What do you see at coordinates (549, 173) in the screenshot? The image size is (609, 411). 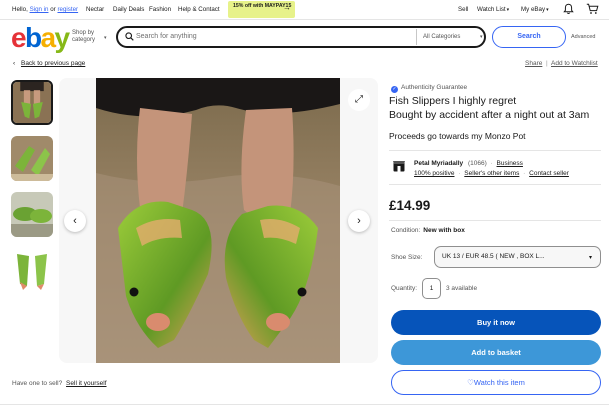 I see `contact-seller-link: Contact seller` at bounding box center [549, 173].